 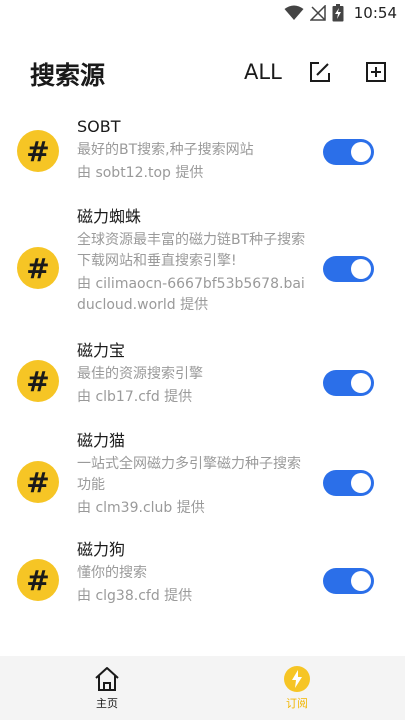 I want to click on source-item-sobt: # SOBT 最好的BT搜索,种子搜索网站 由 sobt12.top 提供, so click(x=202, y=154).